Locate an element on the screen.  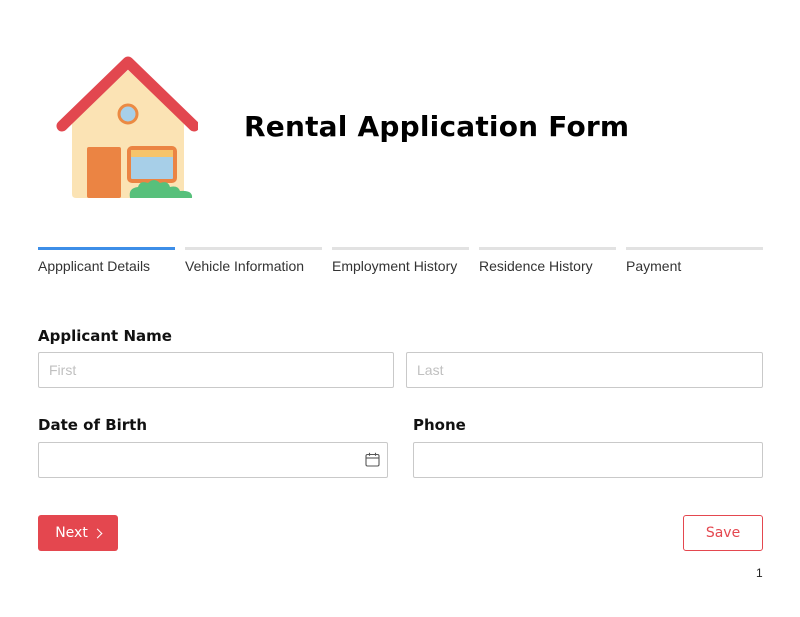
page-number: 1 is located at coordinates (759, 573).